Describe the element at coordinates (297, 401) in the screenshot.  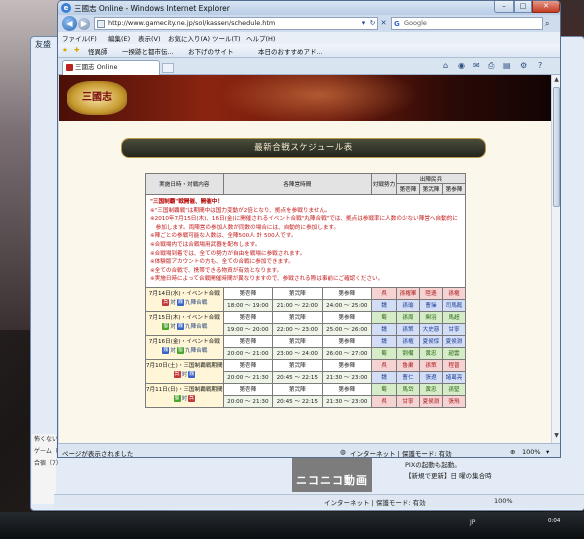
I see `phase-cell: 20:45 〜 22:15` at that location.